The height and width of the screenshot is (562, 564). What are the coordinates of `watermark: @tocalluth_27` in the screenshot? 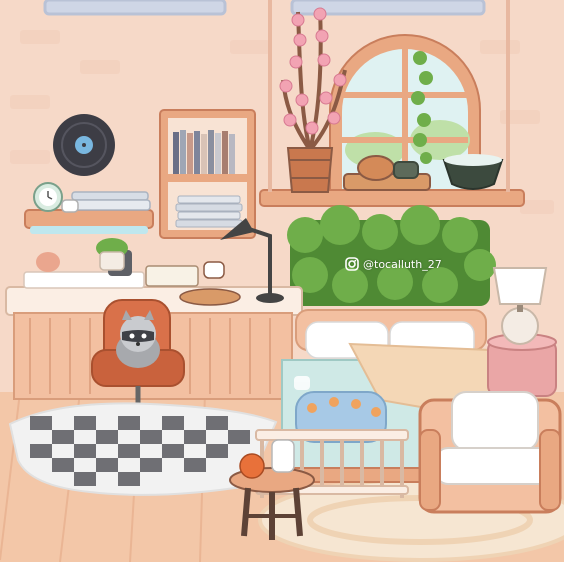 It's located at (393, 264).